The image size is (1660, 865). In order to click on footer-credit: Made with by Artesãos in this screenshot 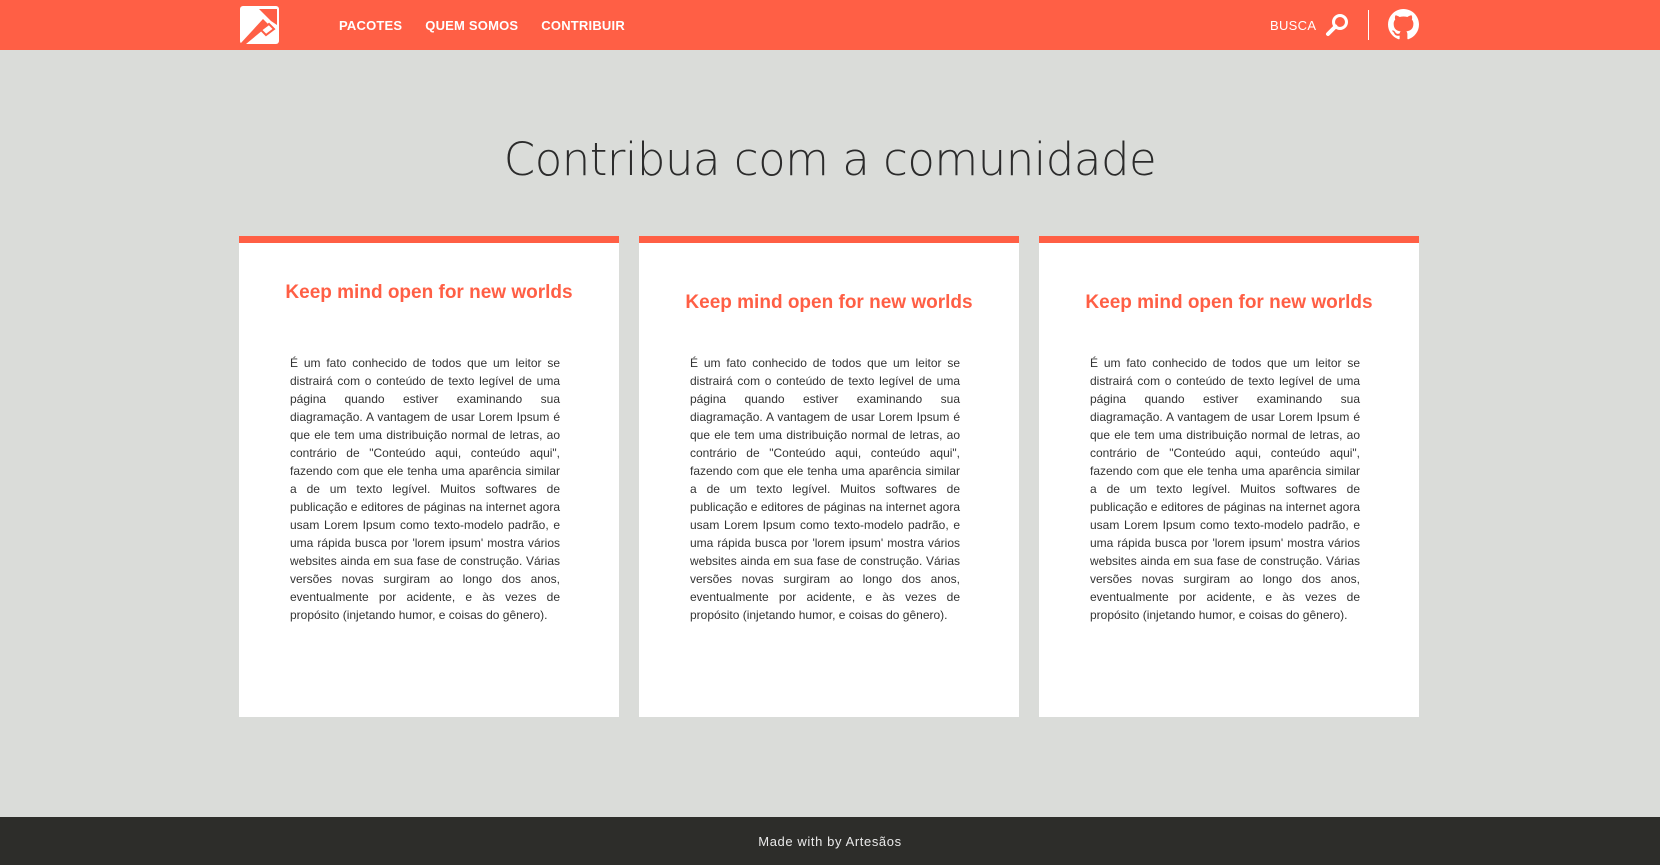, I will do `click(830, 841)`.